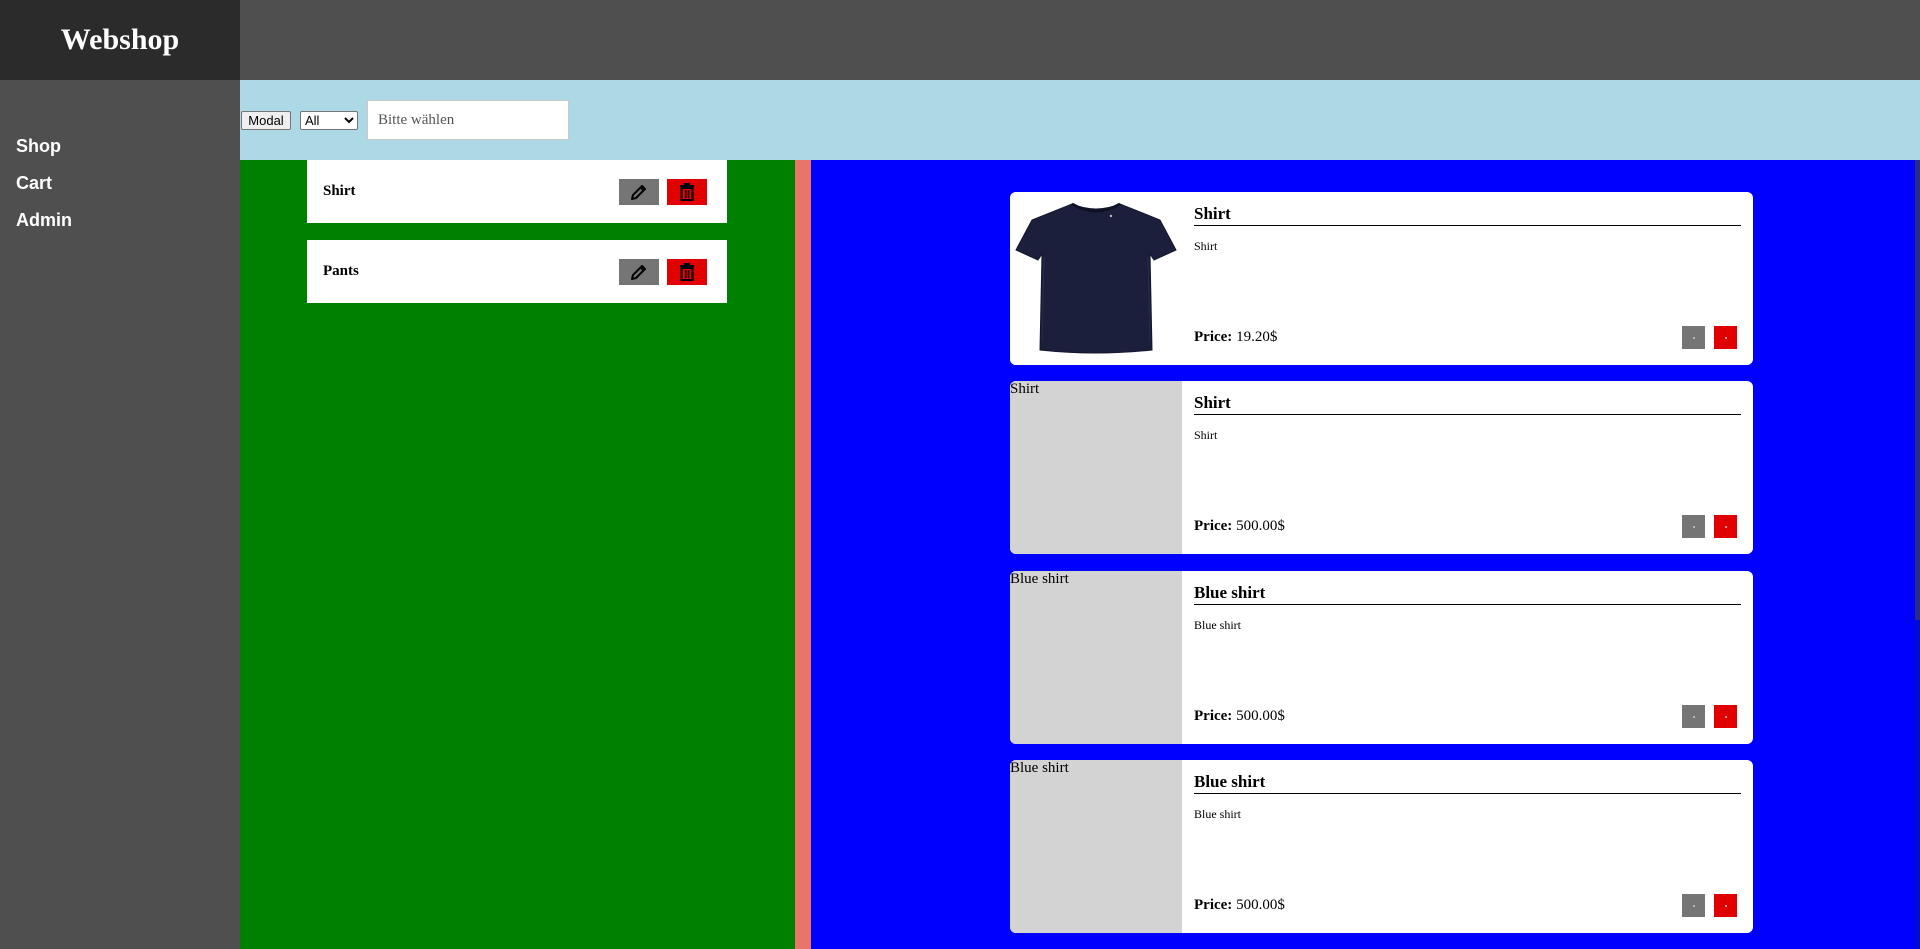  Describe the element at coordinates (1917, 390) in the screenshot. I see `scrollbar-thumb` at that location.